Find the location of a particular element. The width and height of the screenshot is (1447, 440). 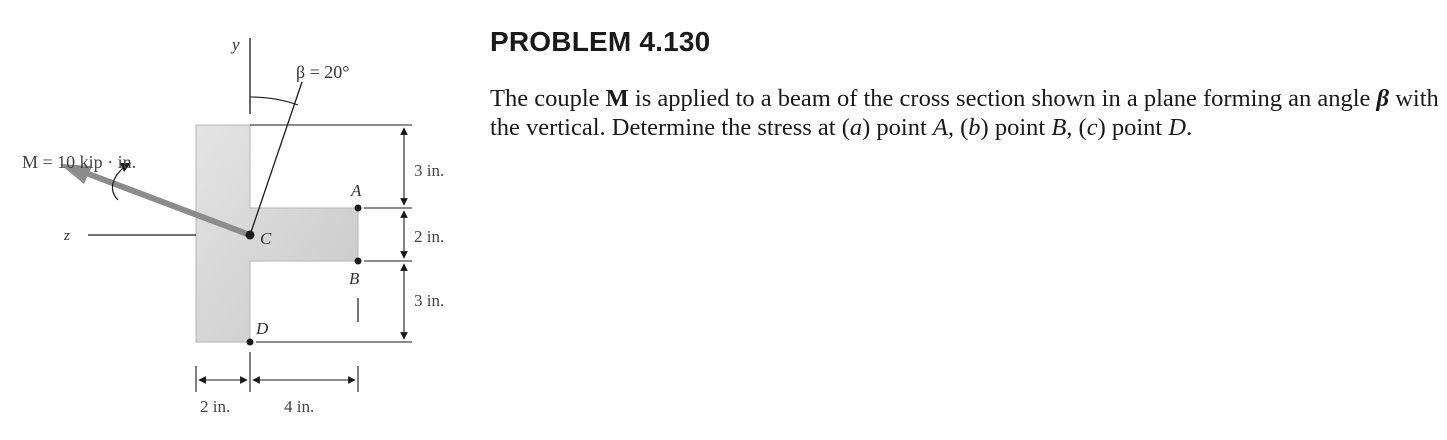

dim-label-right: 4 in. is located at coordinates (299, 406).